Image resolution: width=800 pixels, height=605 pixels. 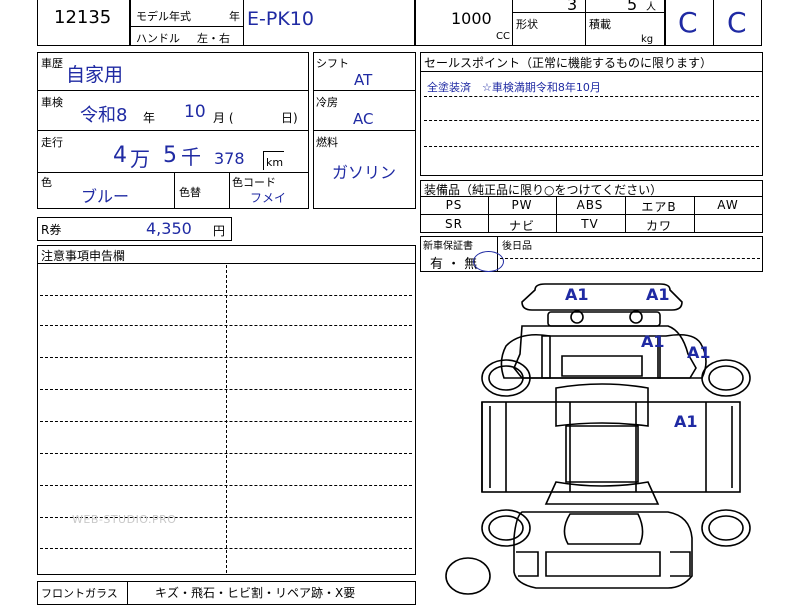 What do you see at coordinates (140, 159) in the screenshot?
I see `mileage-man-unit: 万` at bounding box center [140, 159].